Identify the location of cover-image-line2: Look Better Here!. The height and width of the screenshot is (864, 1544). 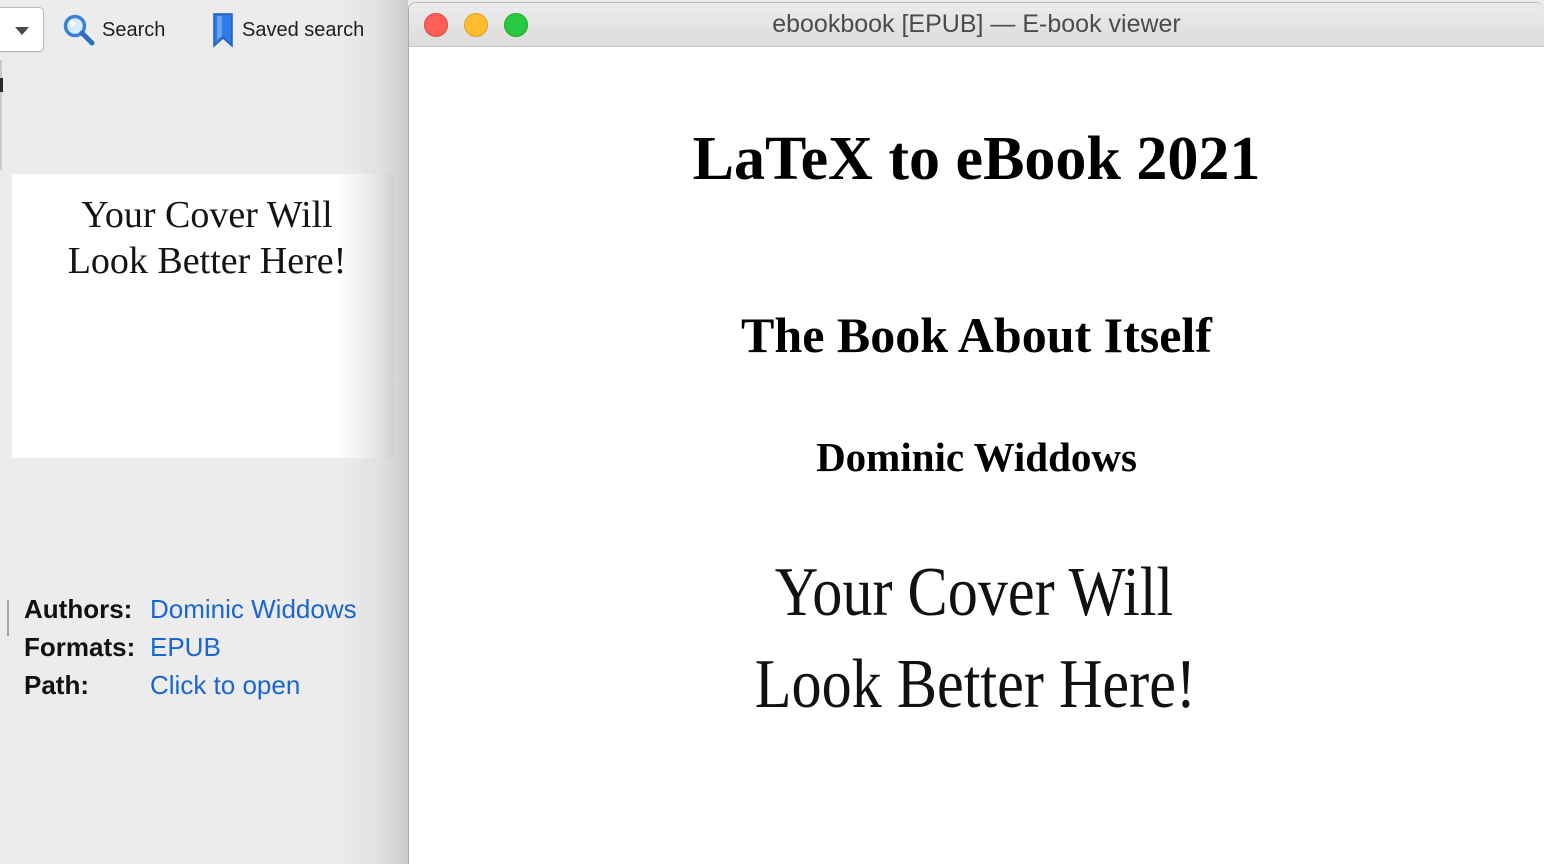
(975, 684).